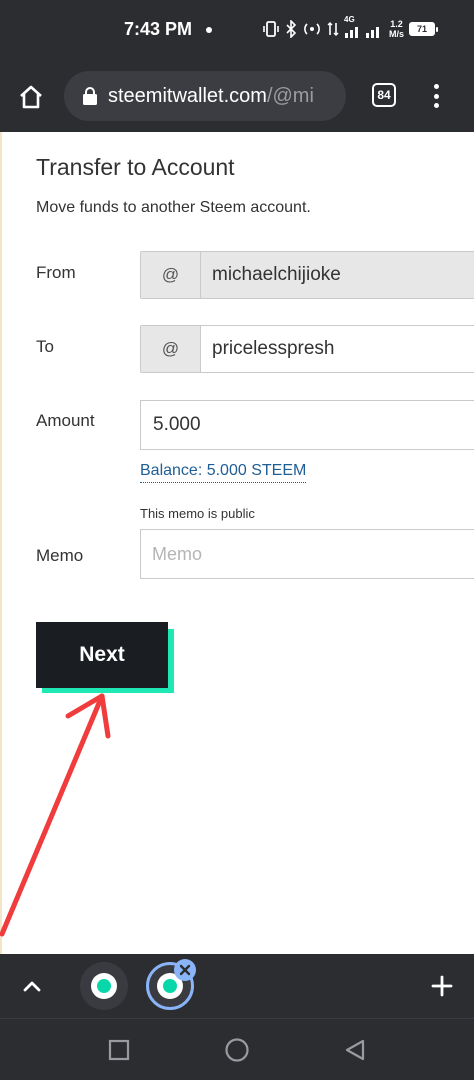 Image resolution: width=474 pixels, height=1080 pixels. I want to click on home-button, so click(31, 97).